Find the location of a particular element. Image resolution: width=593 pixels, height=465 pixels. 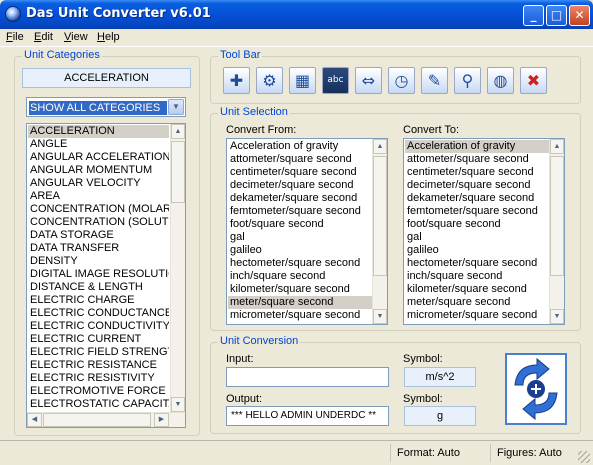

to-unit-list-item: hectometer/square second is located at coordinates (477, 263).